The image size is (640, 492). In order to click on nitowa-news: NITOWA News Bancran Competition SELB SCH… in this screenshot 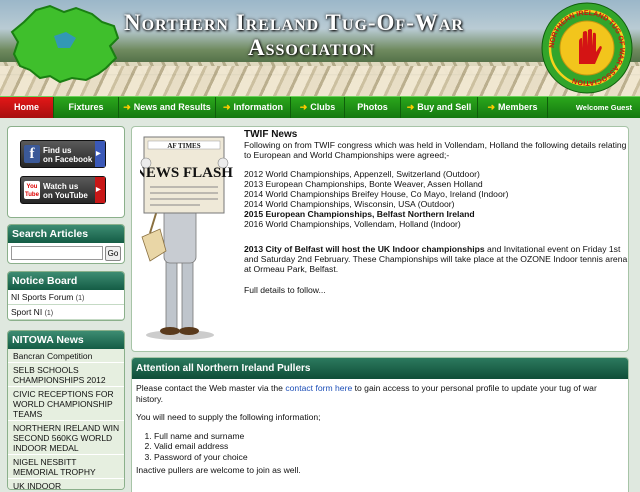, I will do `click(66, 410)`.